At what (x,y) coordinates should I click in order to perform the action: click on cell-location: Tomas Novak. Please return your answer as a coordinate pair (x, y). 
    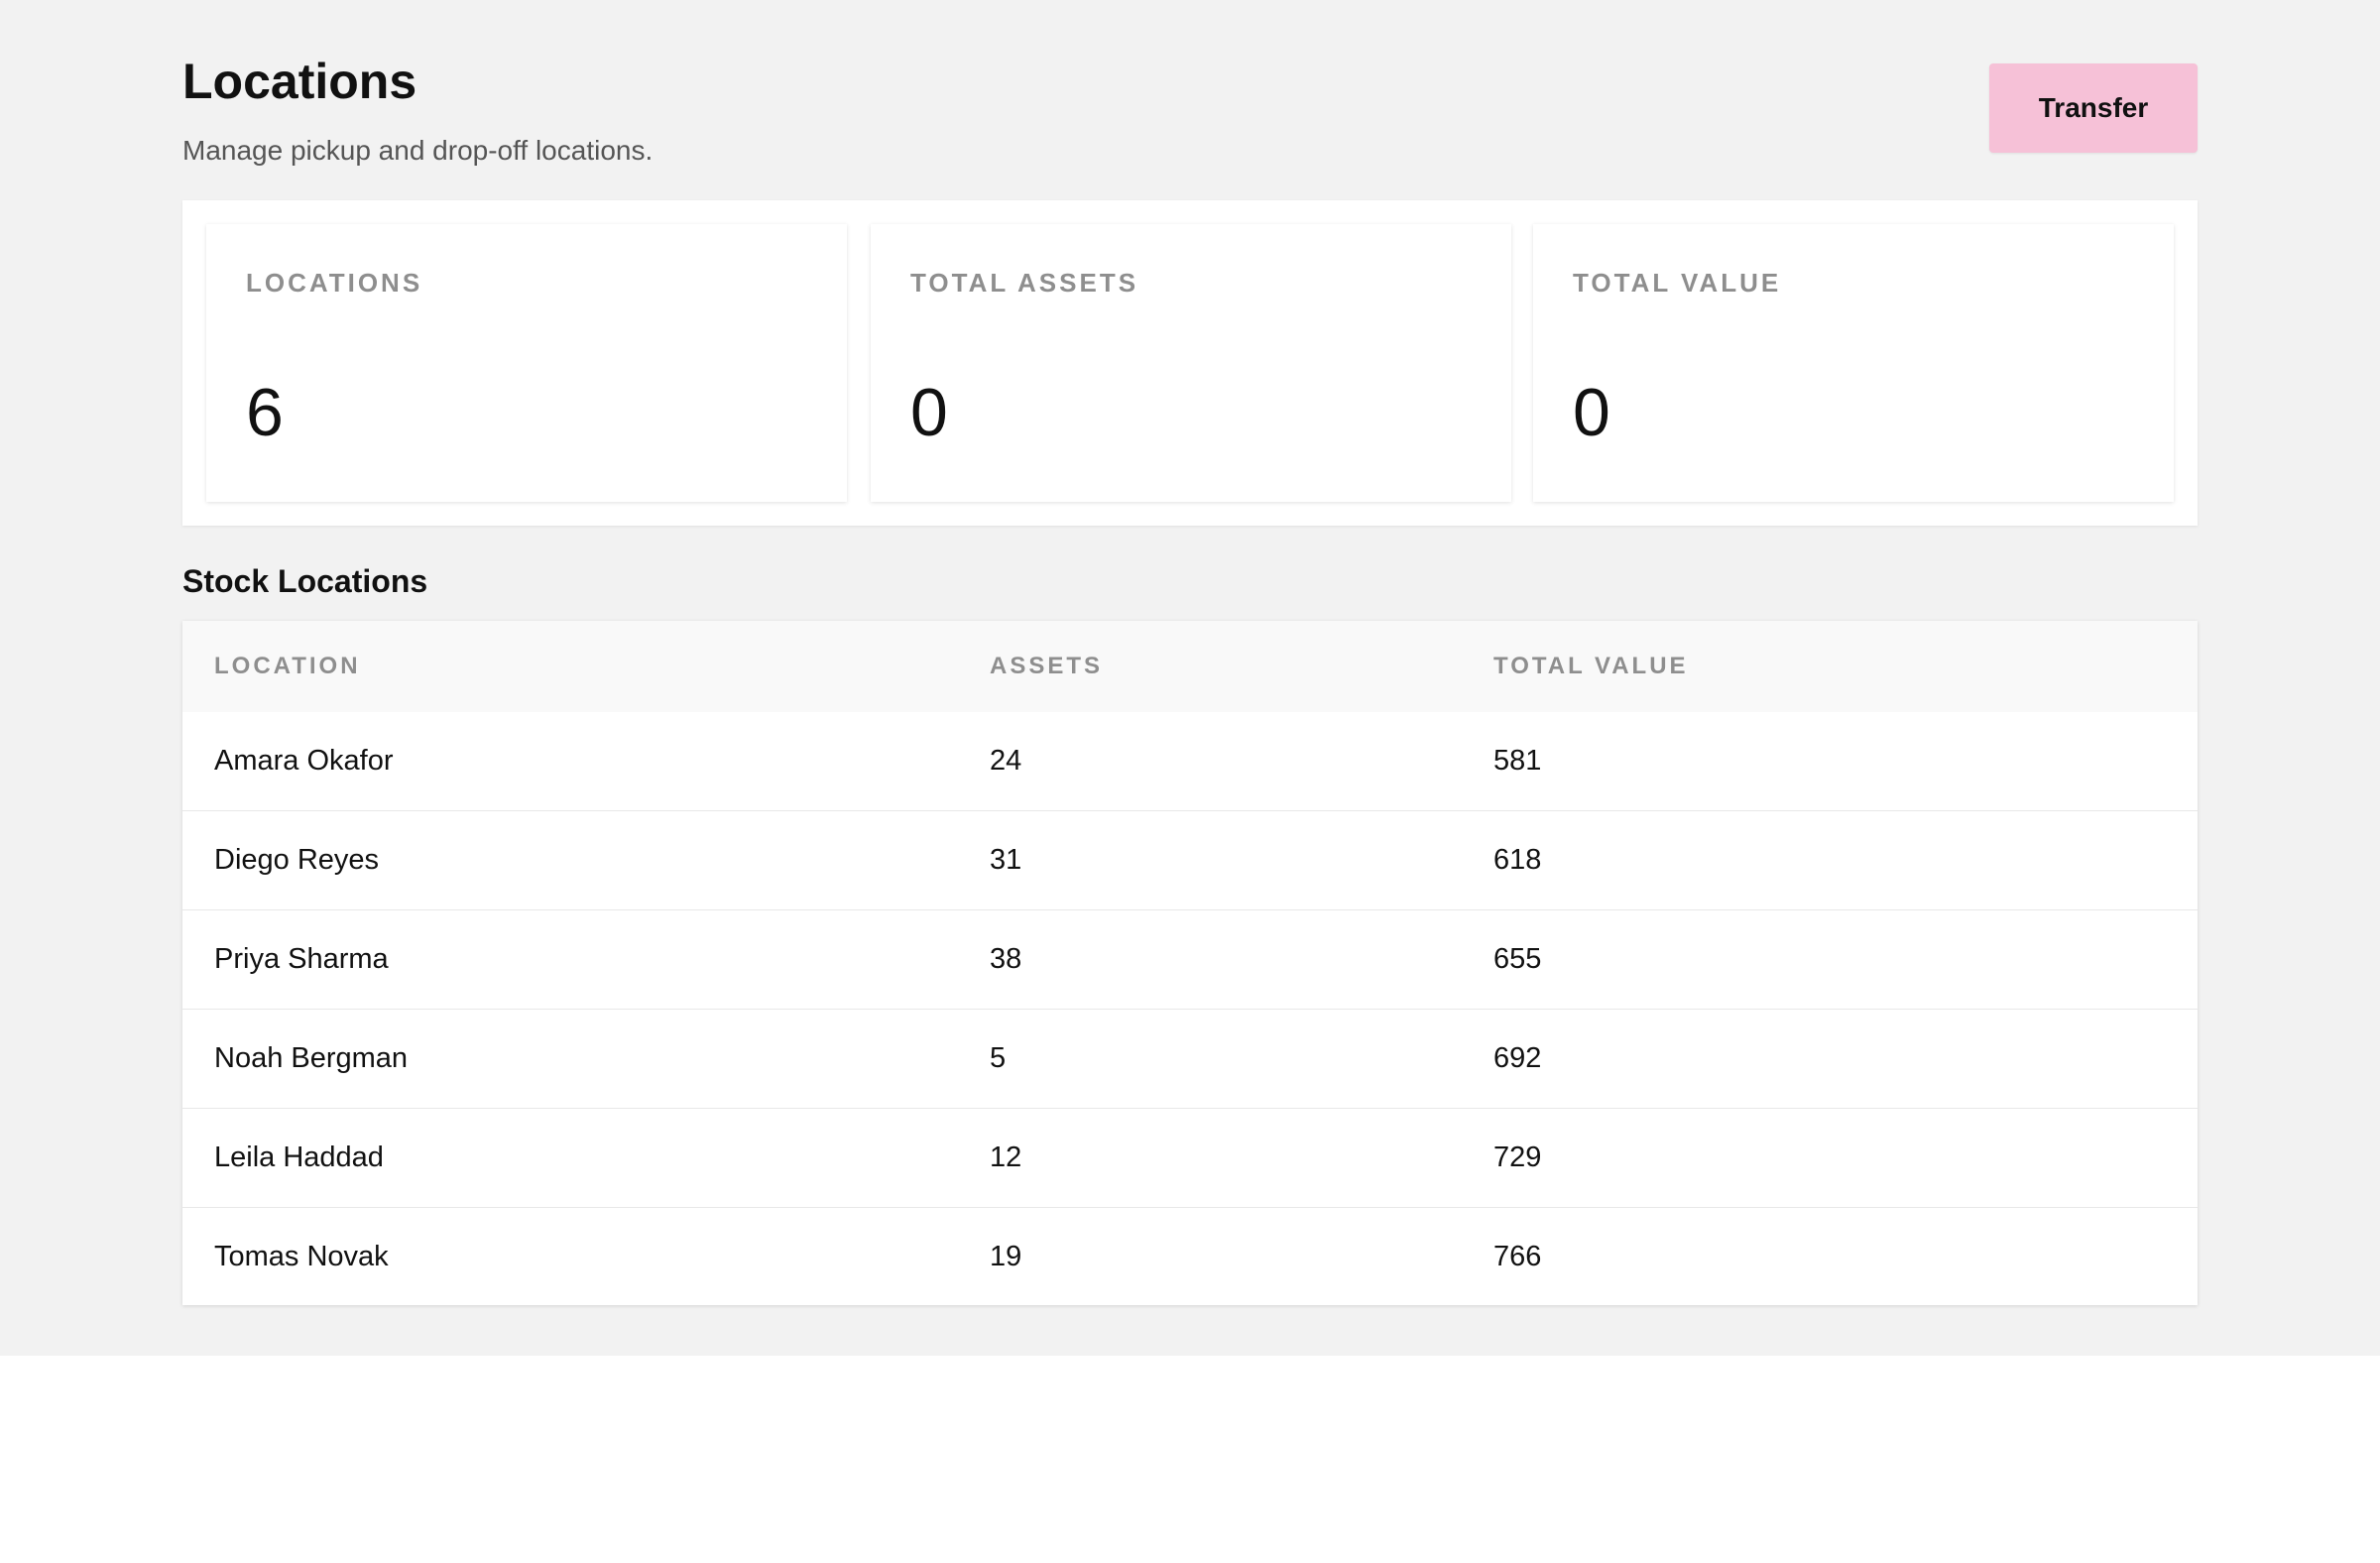
    Looking at the image, I should click on (586, 1256).